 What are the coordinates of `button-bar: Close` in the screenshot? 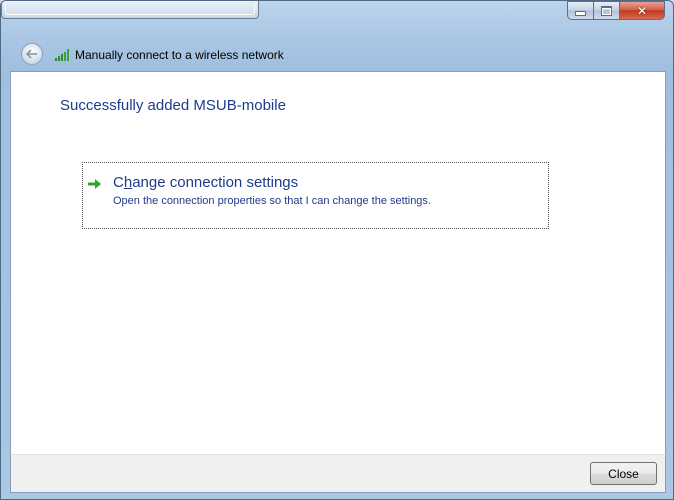 It's located at (338, 473).